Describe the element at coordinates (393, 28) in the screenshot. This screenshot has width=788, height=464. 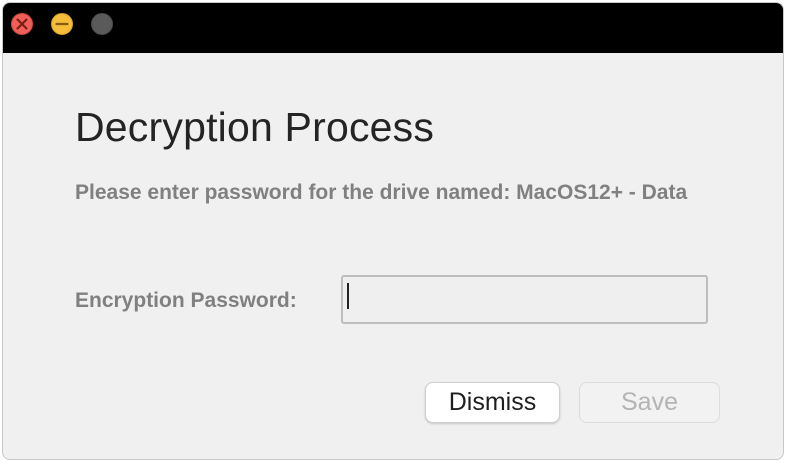
I see `title-bar` at that location.